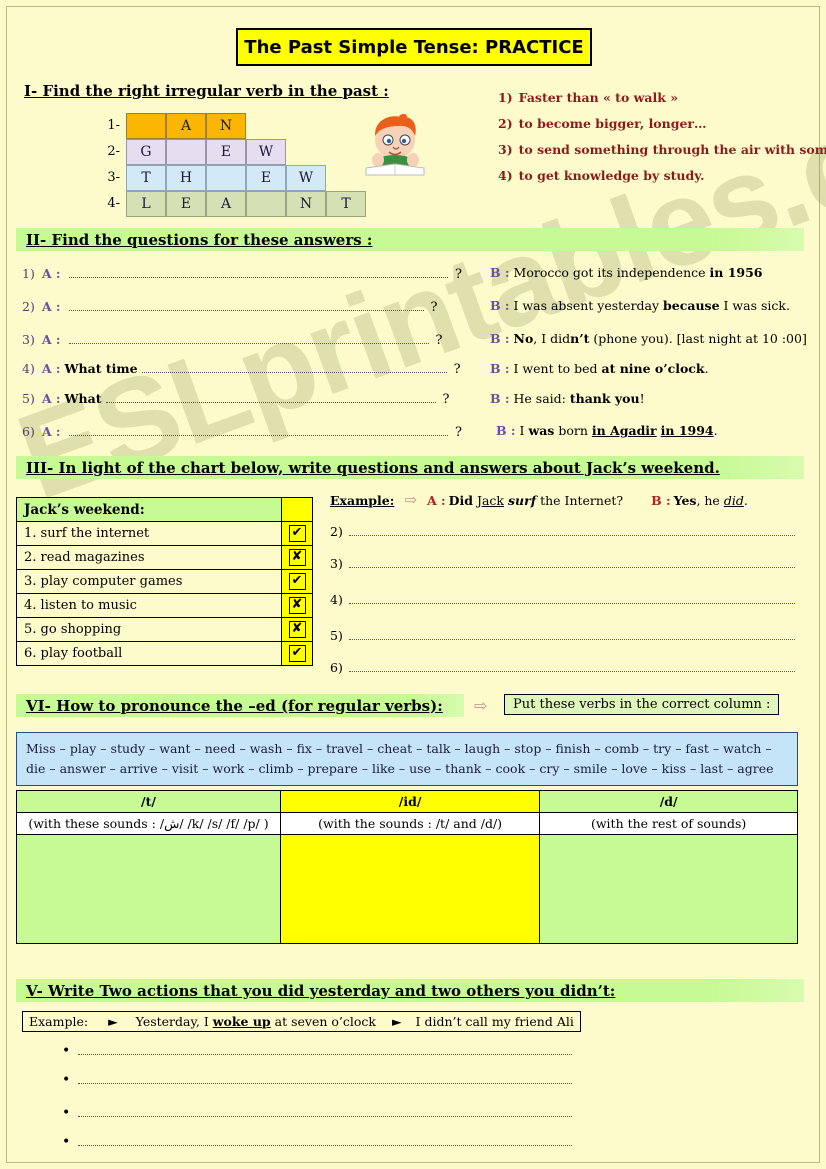  What do you see at coordinates (599, 368) in the screenshot?
I see `answer-line-4: B : I went to bed at nine o’clock.` at bounding box center [599, 368].